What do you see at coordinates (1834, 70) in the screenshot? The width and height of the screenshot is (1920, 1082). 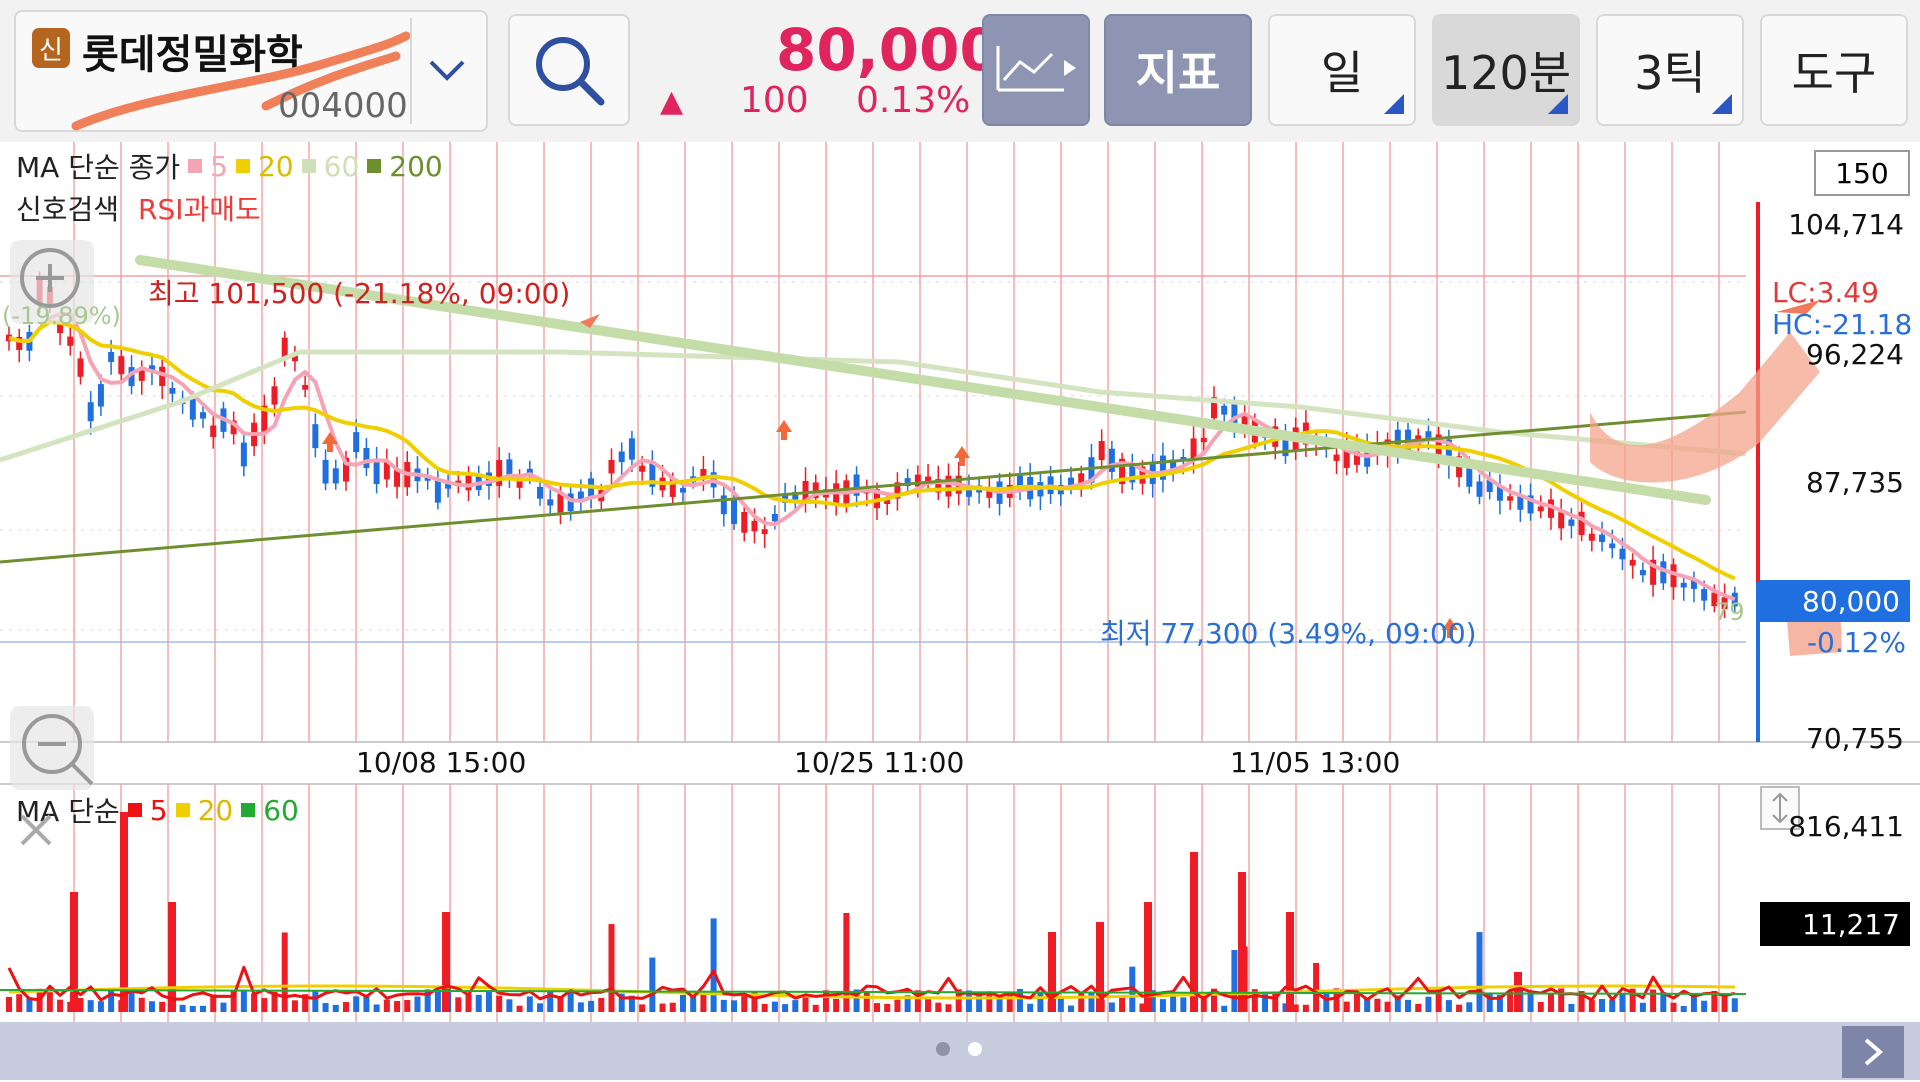 I see `tools-button: 도구` at bounding box center [1834, 70].